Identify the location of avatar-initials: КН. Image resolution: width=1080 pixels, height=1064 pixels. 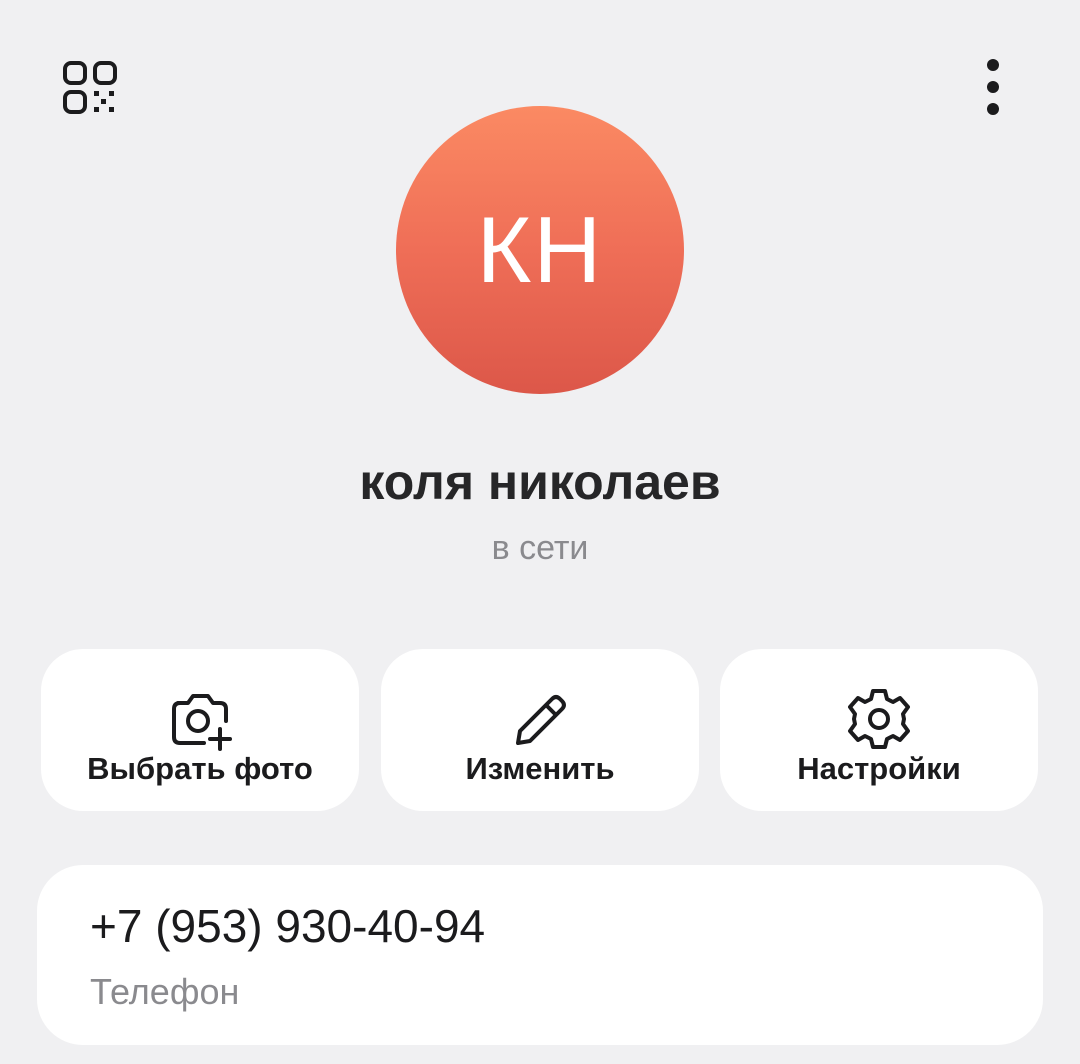
(540, 249).